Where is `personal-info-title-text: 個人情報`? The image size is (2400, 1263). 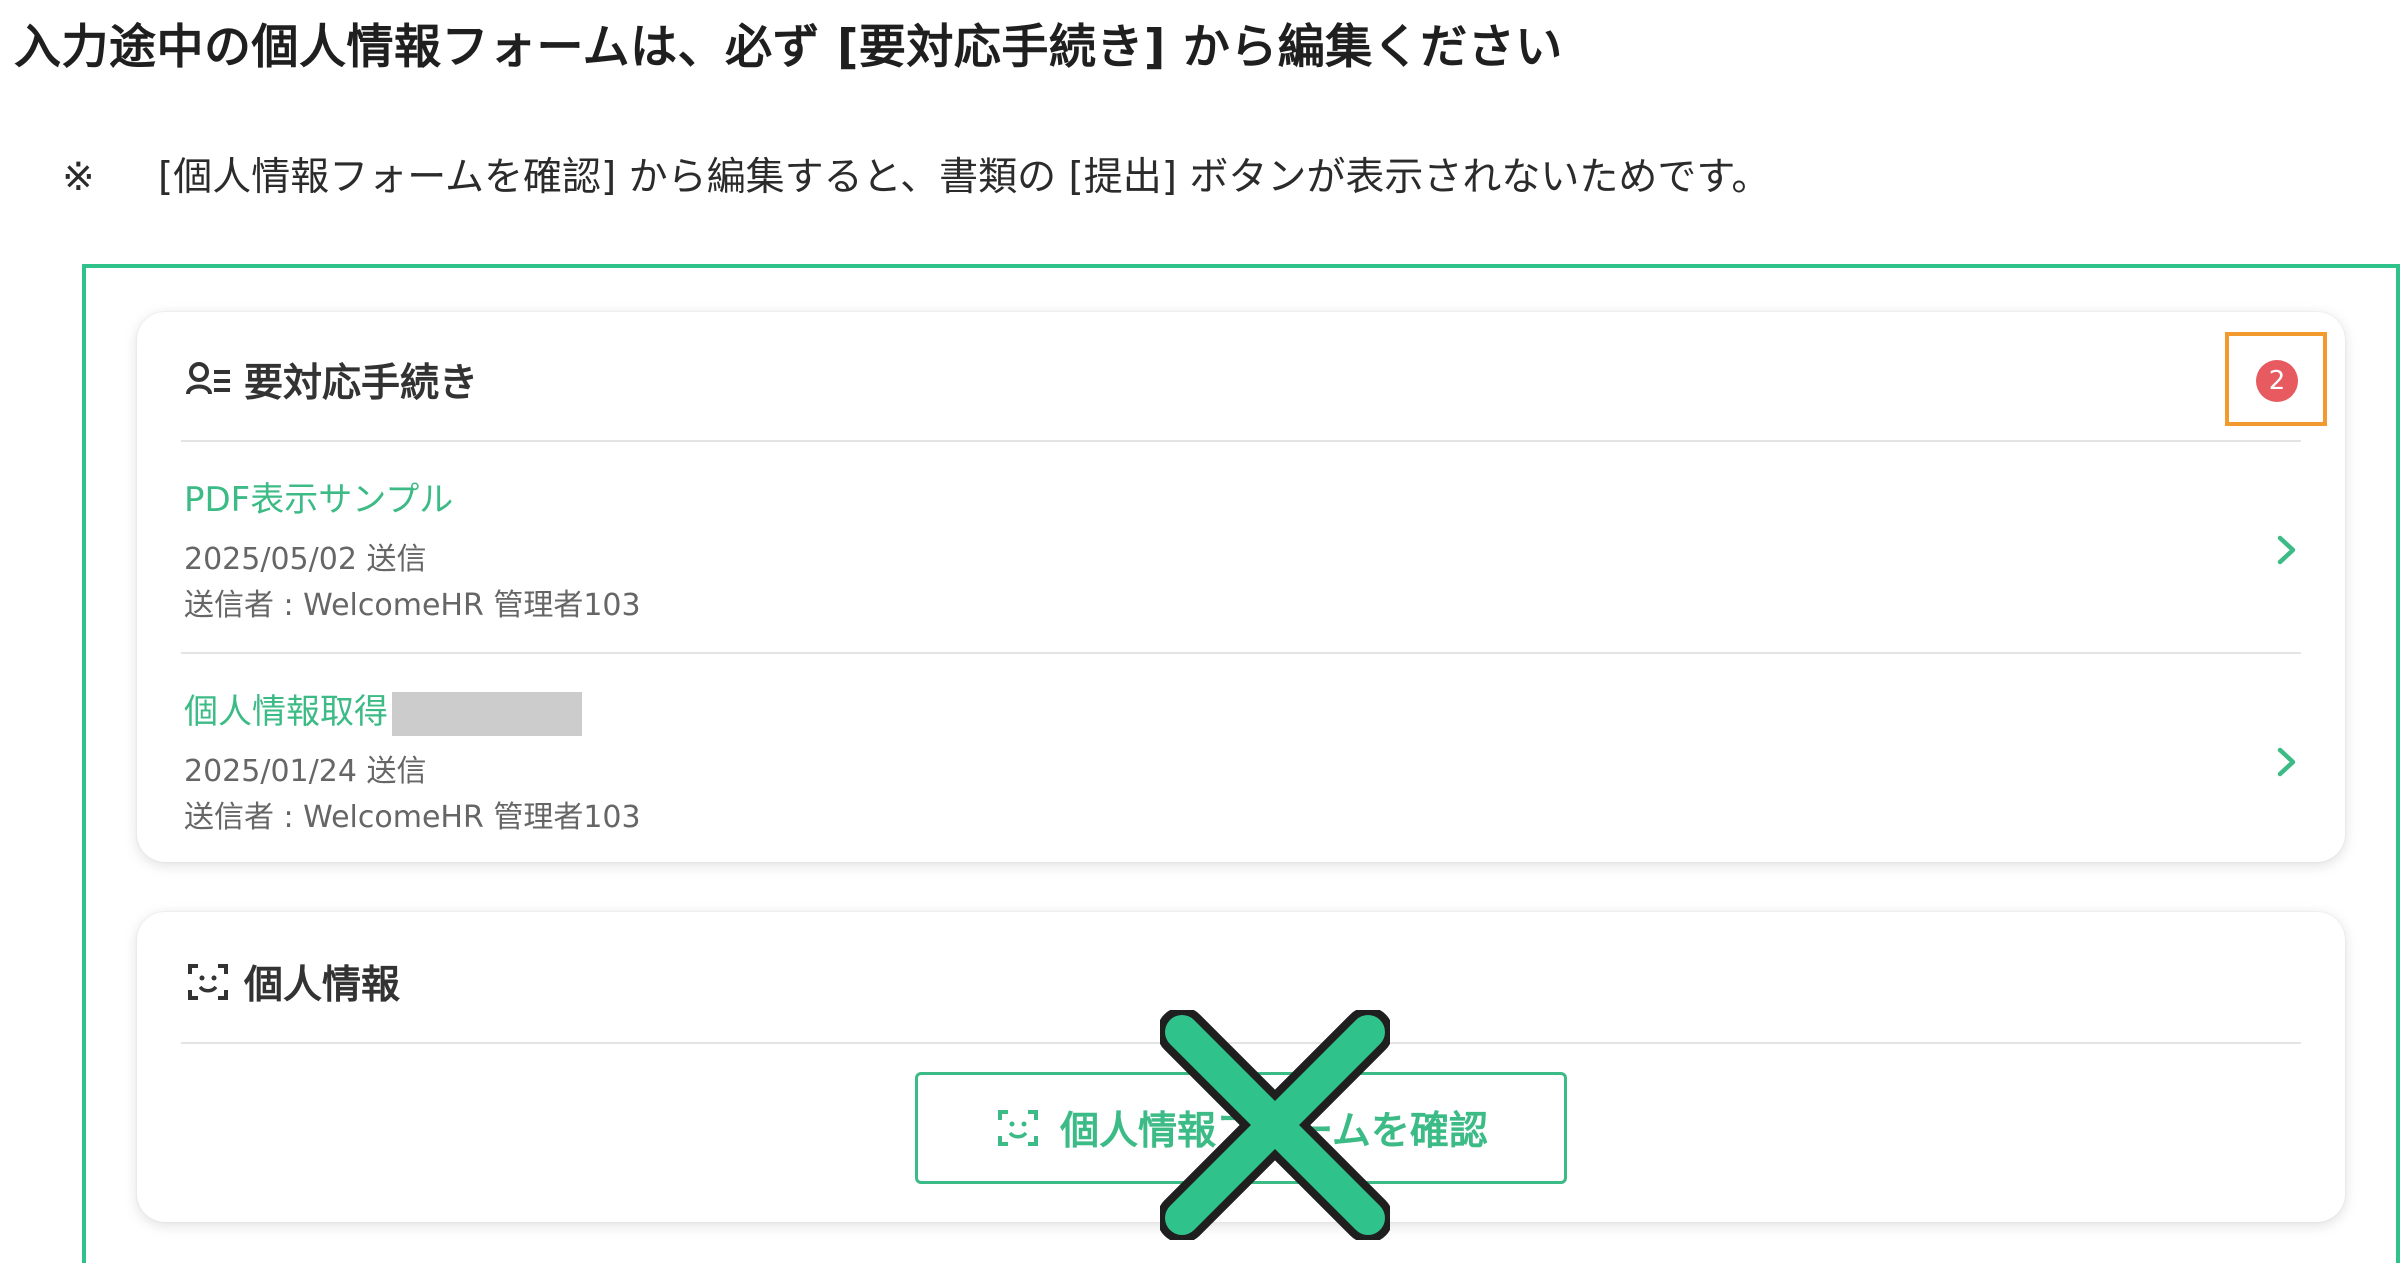 personal-info-title-text: 個人情報 is located at coordinates (322, 985).